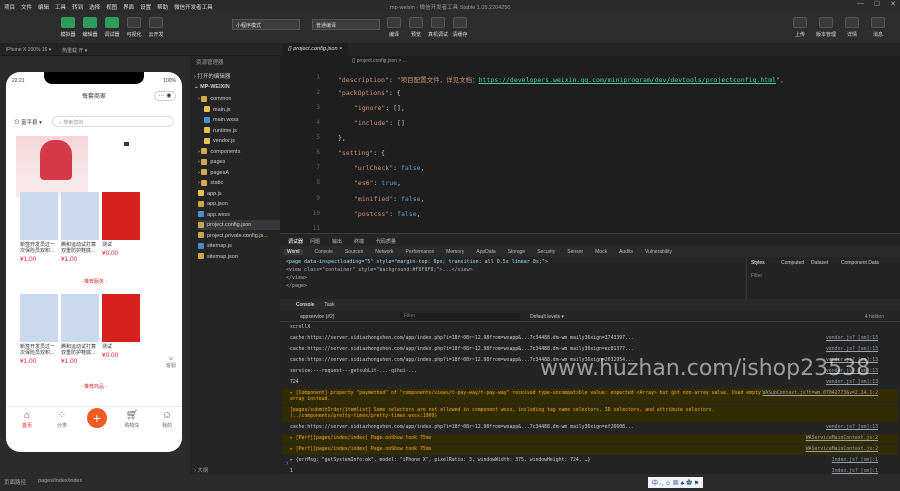 The height and width of the screenshot is (491, 900). What do you see at coordinates (329, 305) in the screenshot?
I see `console-tab: Task` at bounding box center [329, 305].